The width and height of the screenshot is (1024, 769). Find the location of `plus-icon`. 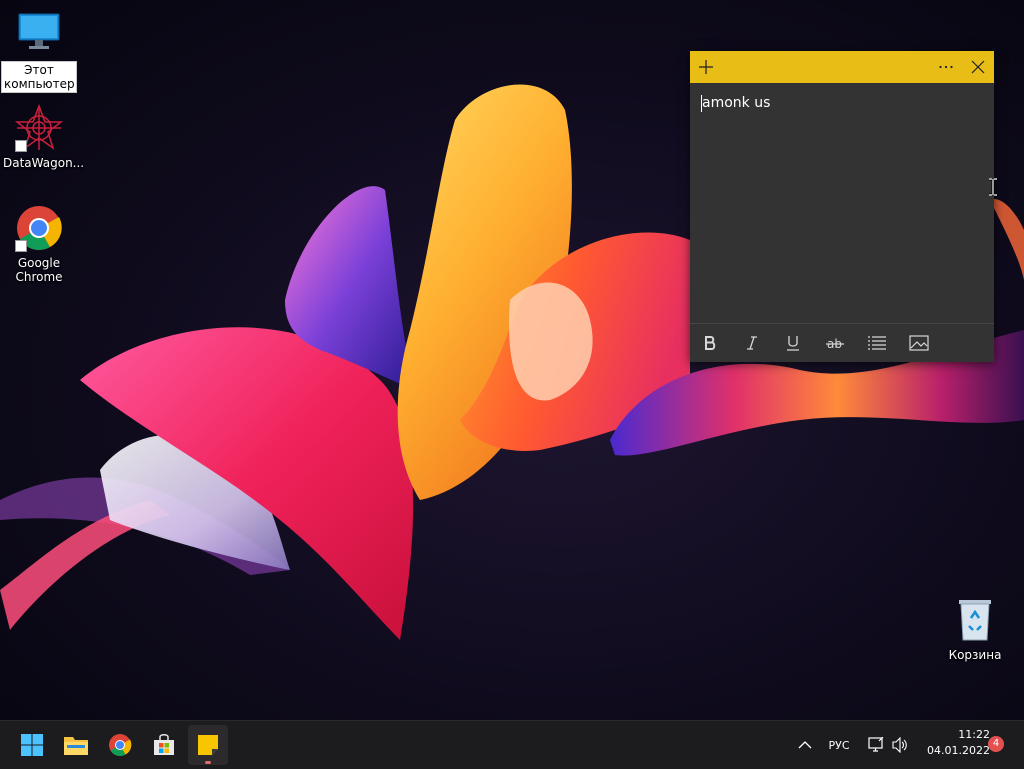

plus-icon is located at coordinates (706, 67).